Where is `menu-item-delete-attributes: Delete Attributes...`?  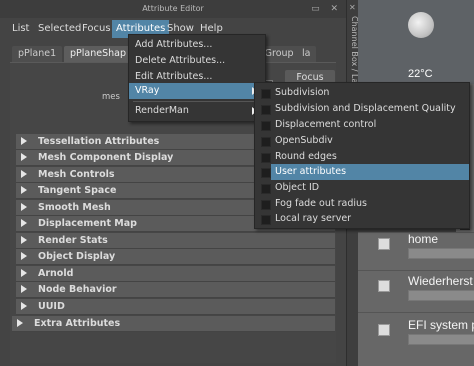
menu-item-delete-attributes: Delete Attributes... is located at coordinates (197, 61).